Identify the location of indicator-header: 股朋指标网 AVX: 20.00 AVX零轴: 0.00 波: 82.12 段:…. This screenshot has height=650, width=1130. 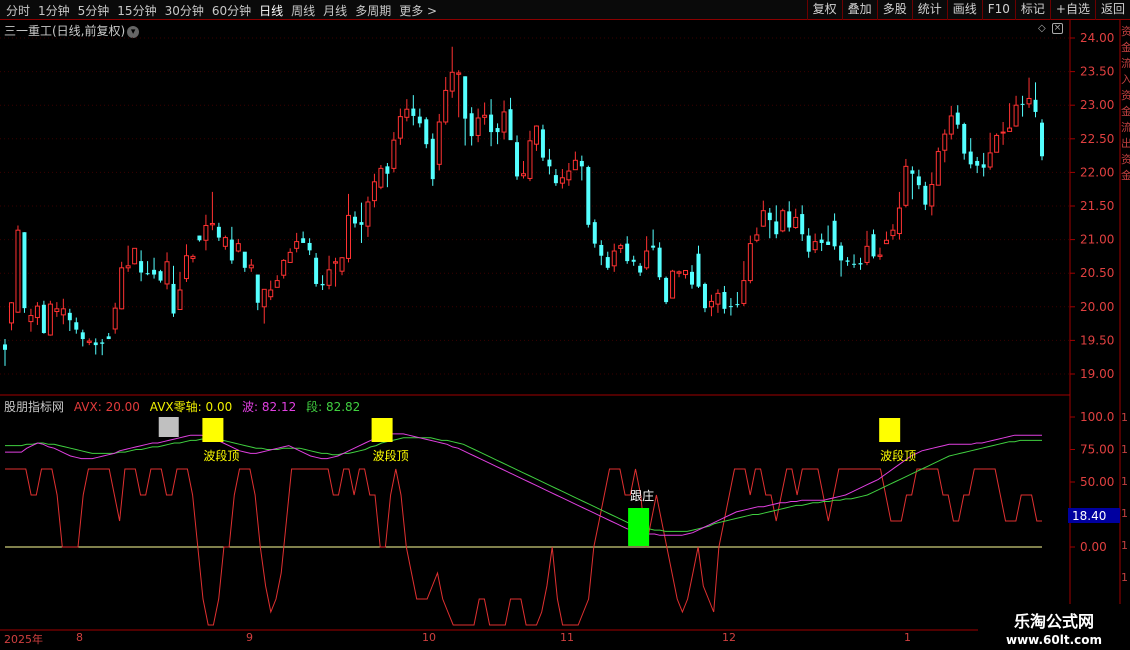
(182, 406).